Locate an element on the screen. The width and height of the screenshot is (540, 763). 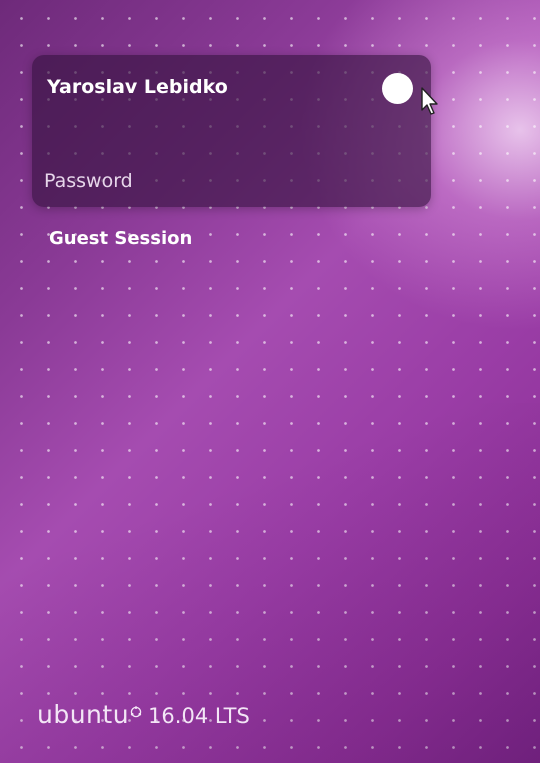
version-label: 16.04 LTS is located at coordinates (199, 716).